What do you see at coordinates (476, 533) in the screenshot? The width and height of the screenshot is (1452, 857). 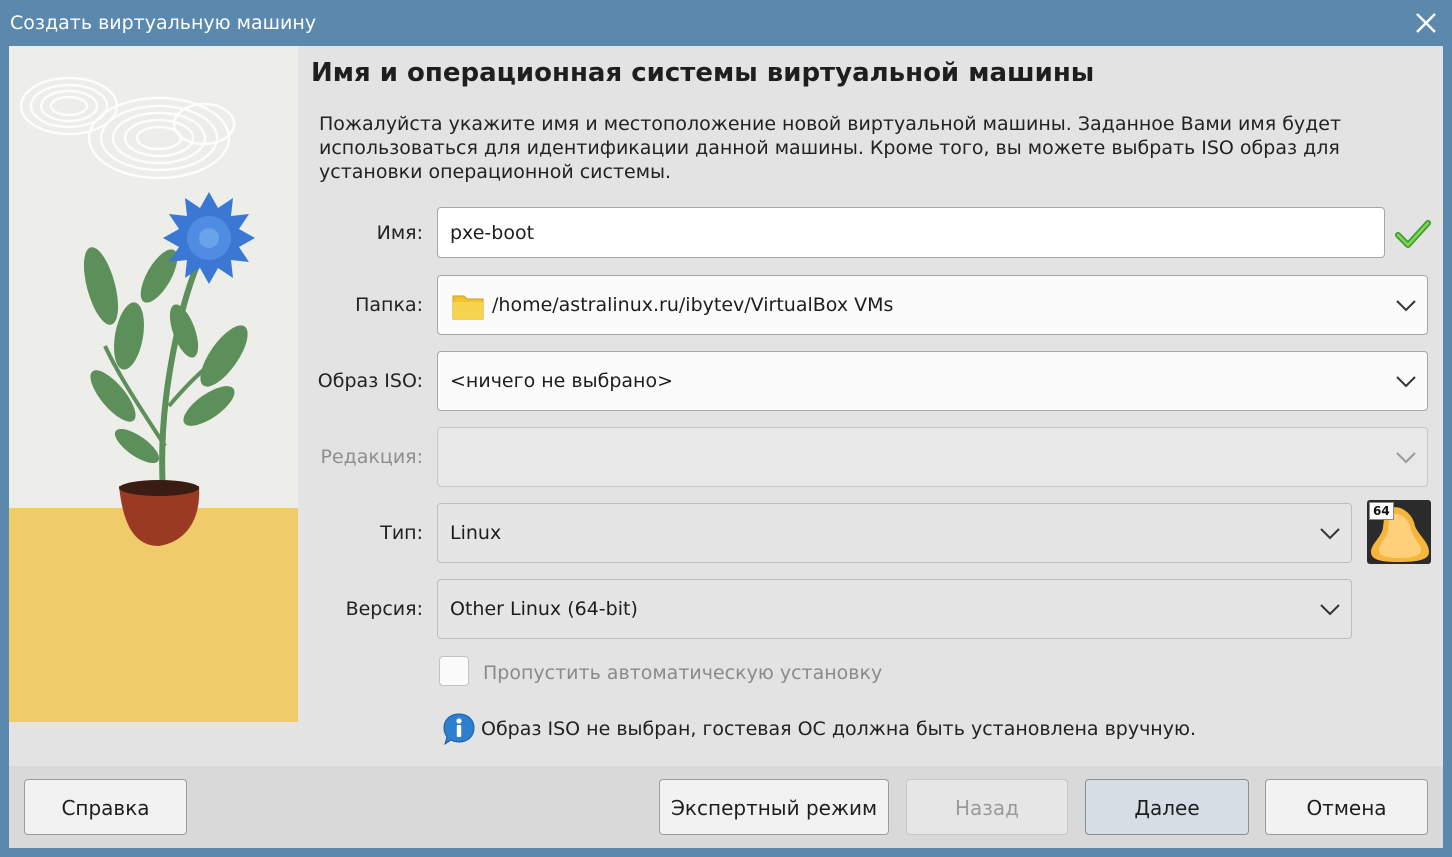 I see `type-value: Linux` at bounding box center [476, 533].